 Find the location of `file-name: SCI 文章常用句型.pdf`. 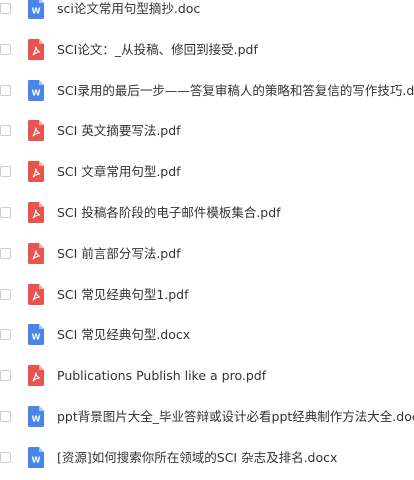

file-name: SCI 文章常用句型.pdf is located at coordinates (119, 171).